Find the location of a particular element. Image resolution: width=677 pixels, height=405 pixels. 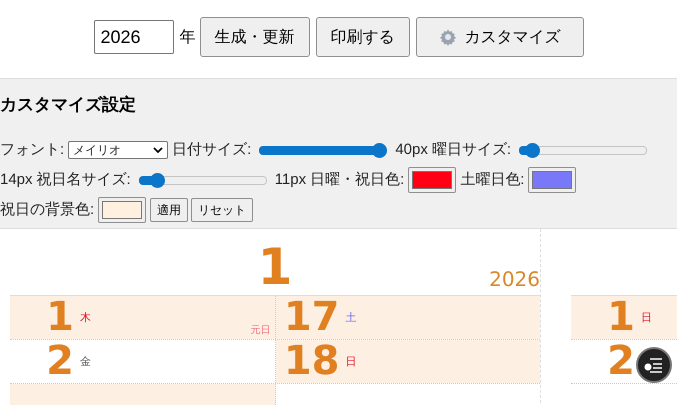

weekday-label: 木 is located at coordinates (85, 317).